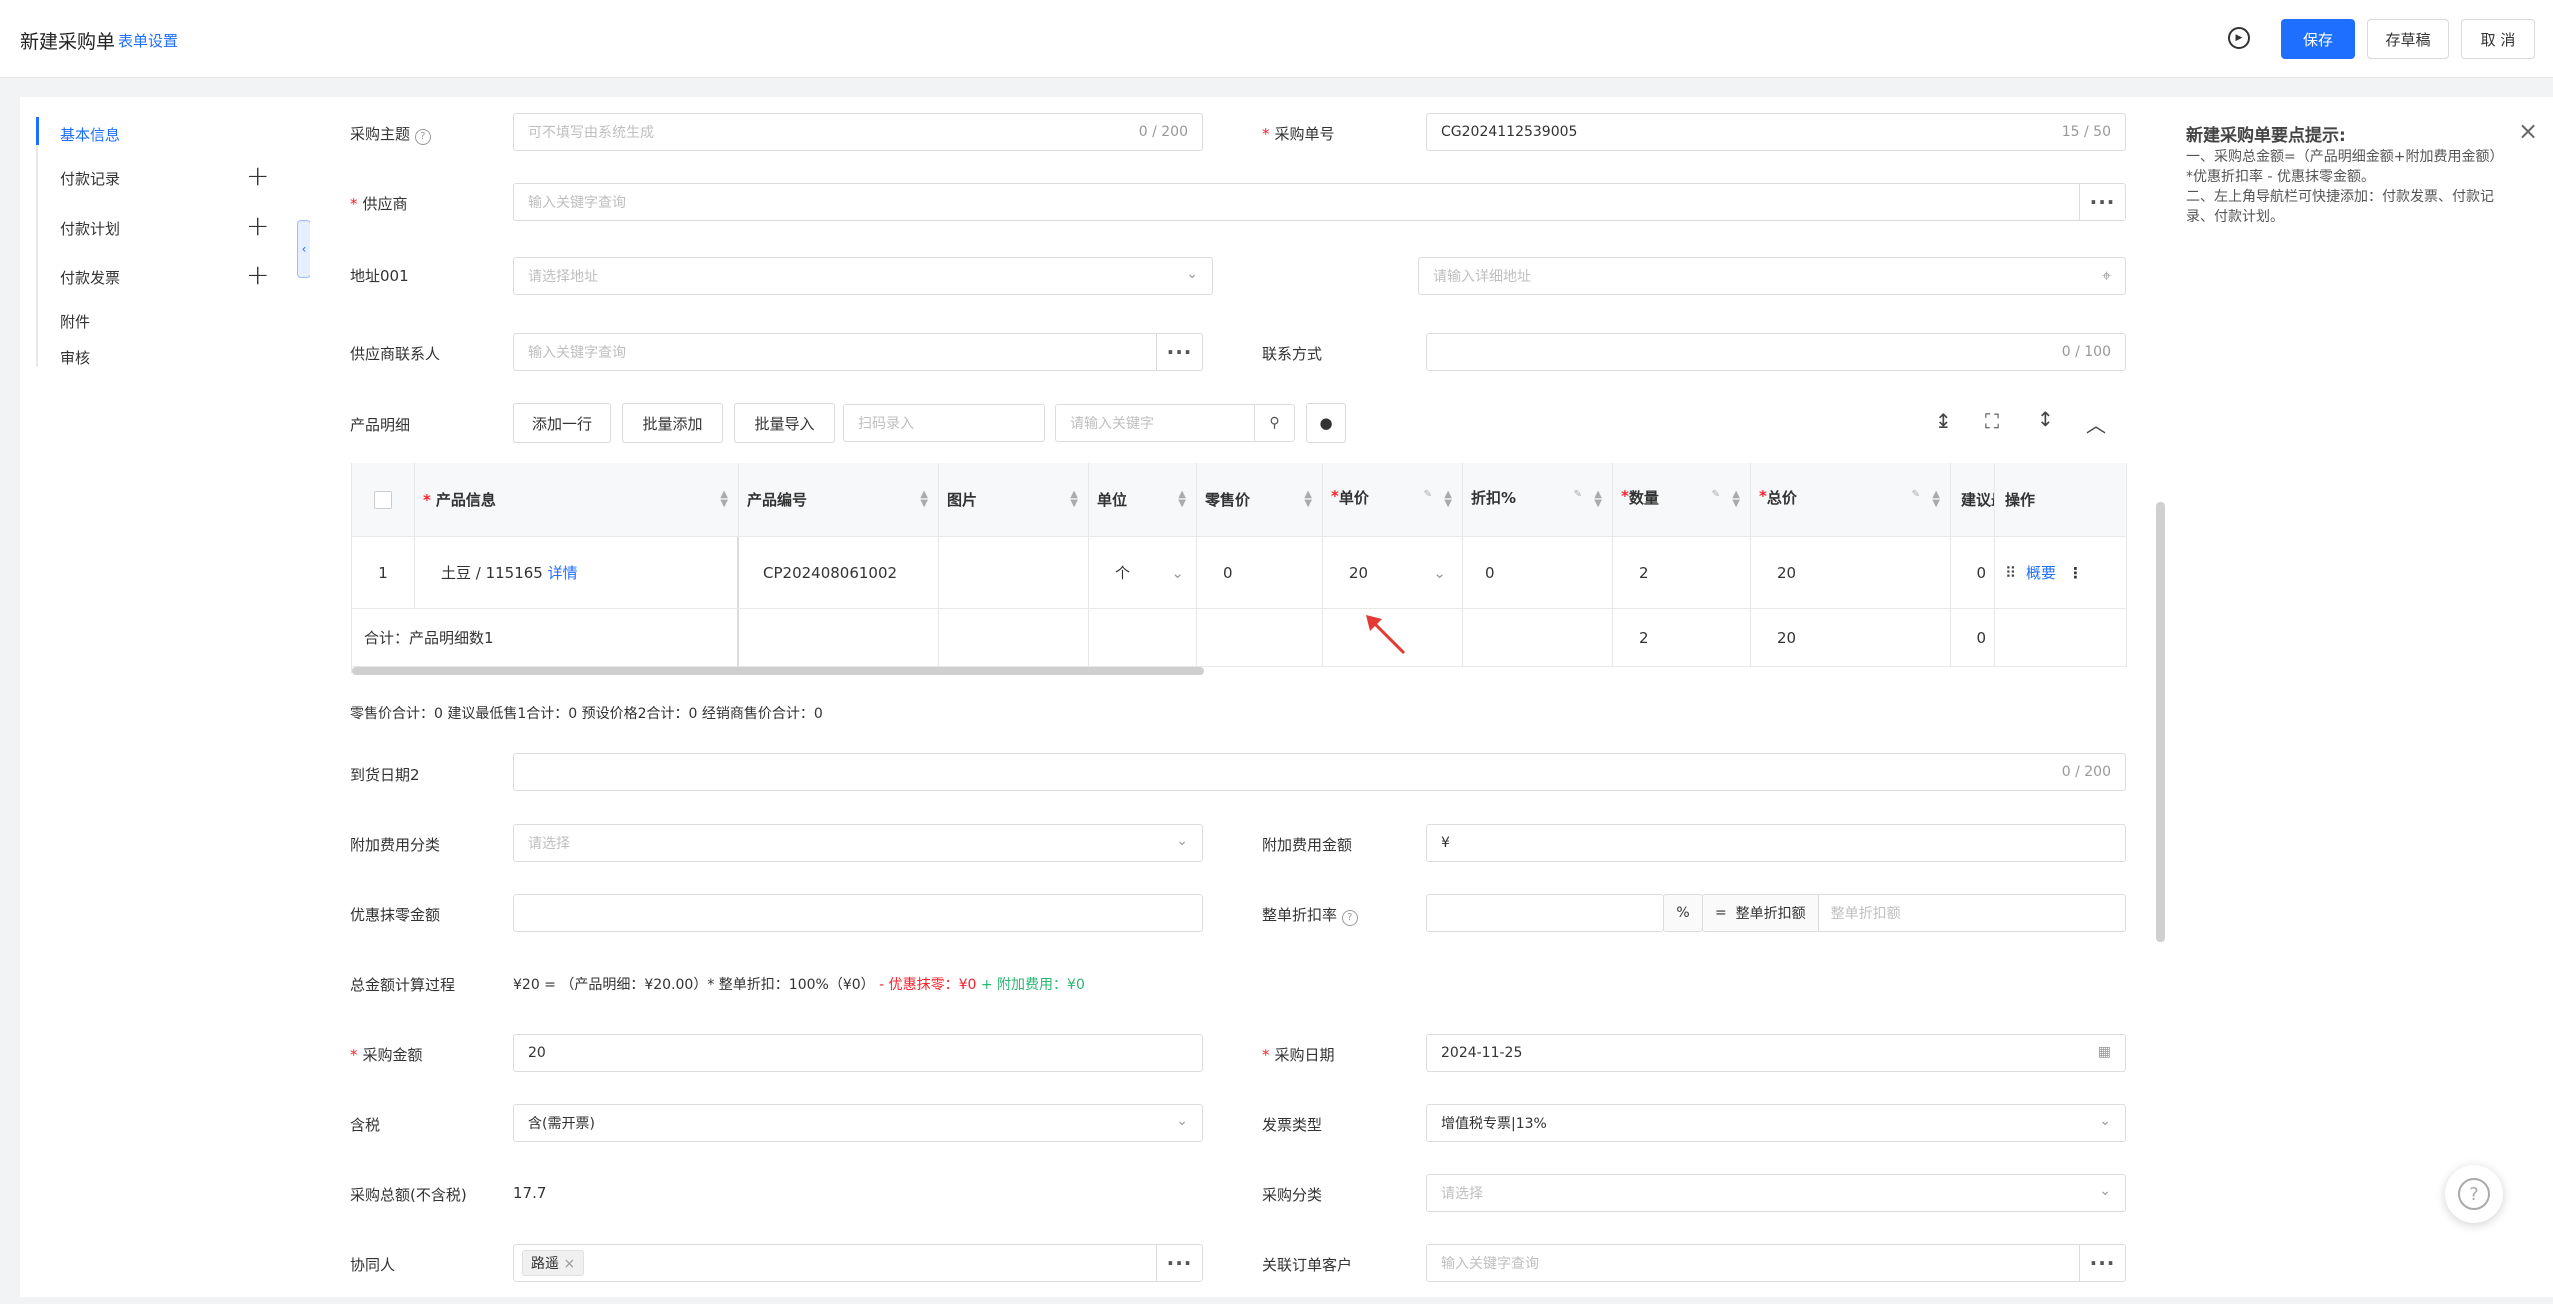  What do you see at coordinates (784, 423) in the screenshot?
I see `batch-import-button: 批量导入` at bounding box center [784, 423].